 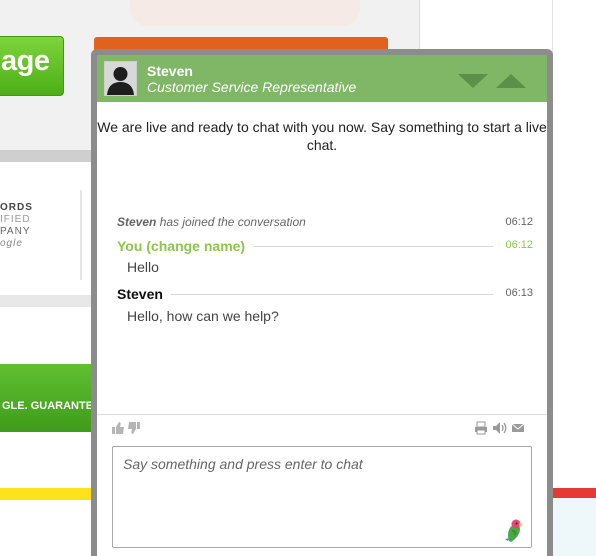 What do you see at coordinates (203, 316) in the screenshot?
I see `message-text: Hello, how can we help?` at bounding box center [203, 316].